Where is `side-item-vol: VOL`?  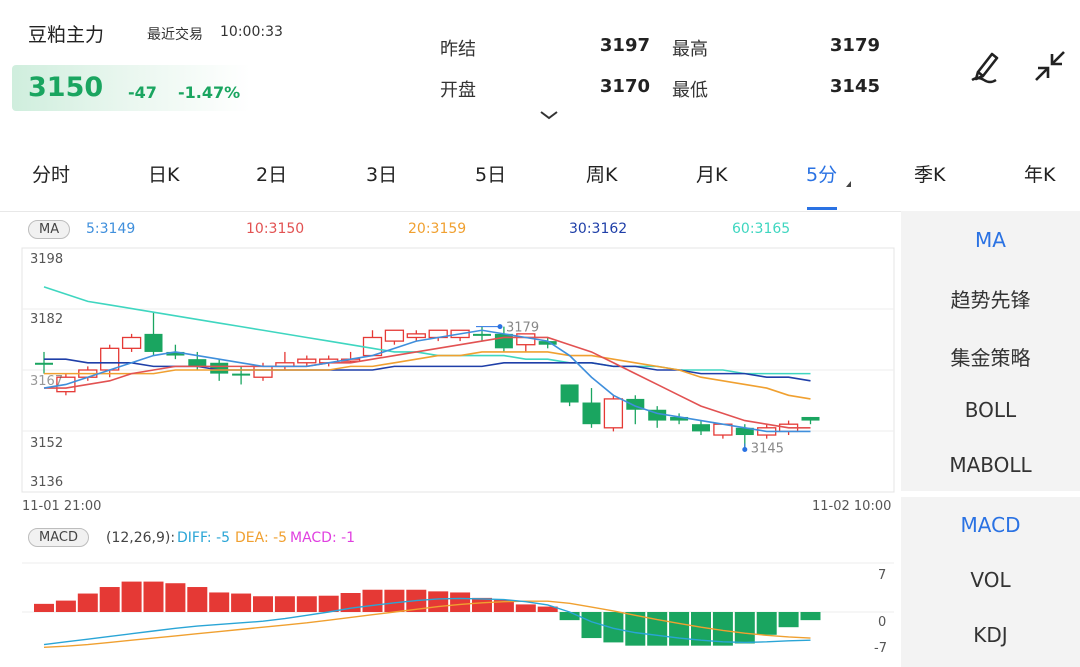
side-item-vol: VOL is located at coordinates (990, 580).